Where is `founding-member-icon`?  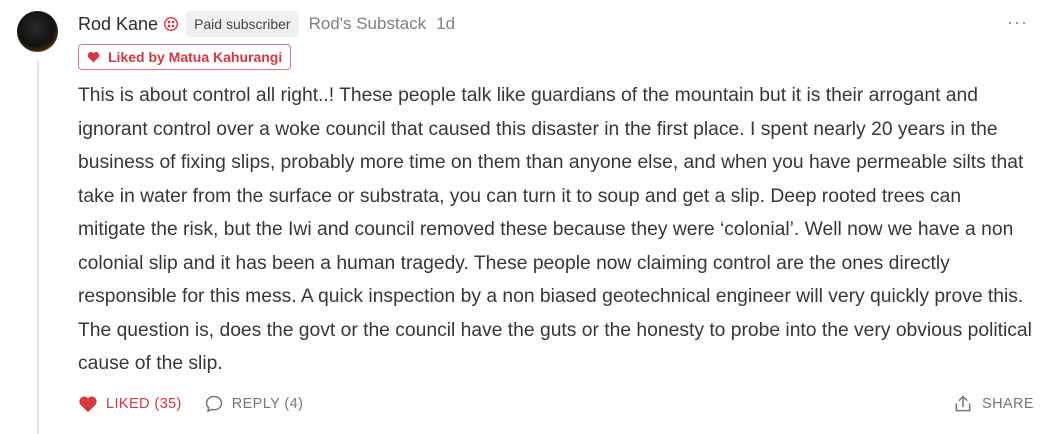
founding-member-icon is located at coordinates (171, 24).